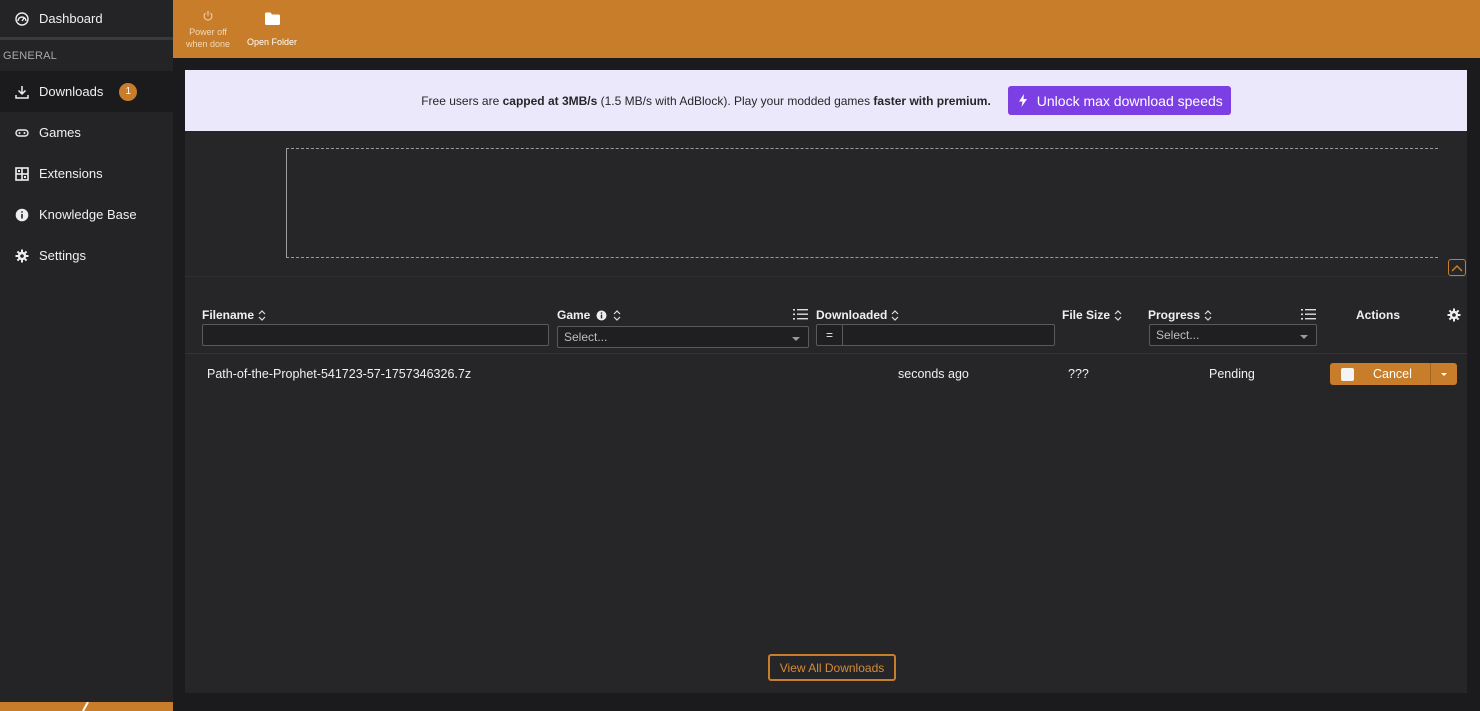 The width and height of the screenshot is (1480, 711). What do you see at coordinates (832, 667) in the screenshot?
I see `view-all-downloads-button: View All Downloads` at bounding box center [832, 667].